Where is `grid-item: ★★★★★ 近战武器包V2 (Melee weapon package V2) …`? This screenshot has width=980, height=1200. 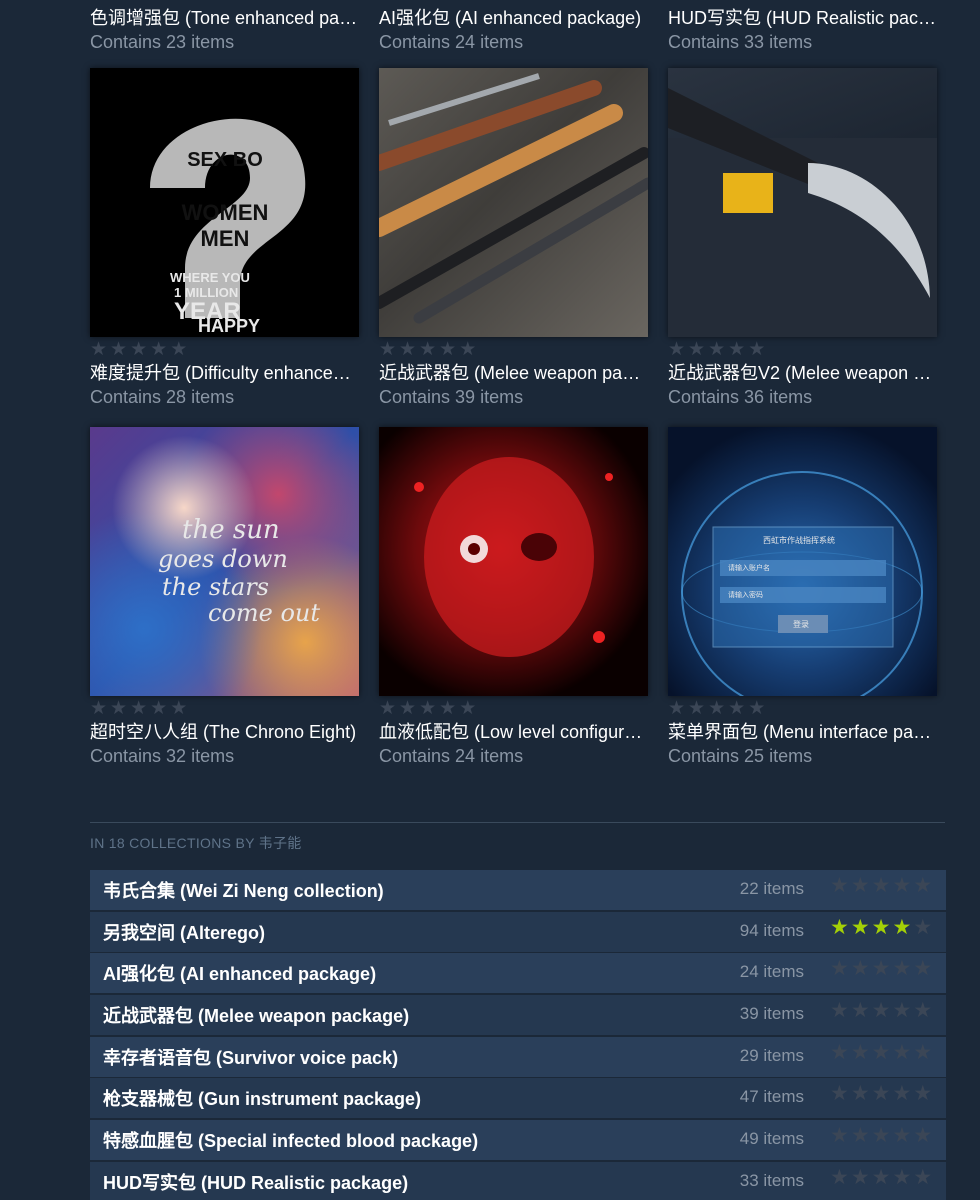
grid-item: ★★★★★ 近战武器包V2 (Melee weapon package V2) … is located at coordinates (802, 238).